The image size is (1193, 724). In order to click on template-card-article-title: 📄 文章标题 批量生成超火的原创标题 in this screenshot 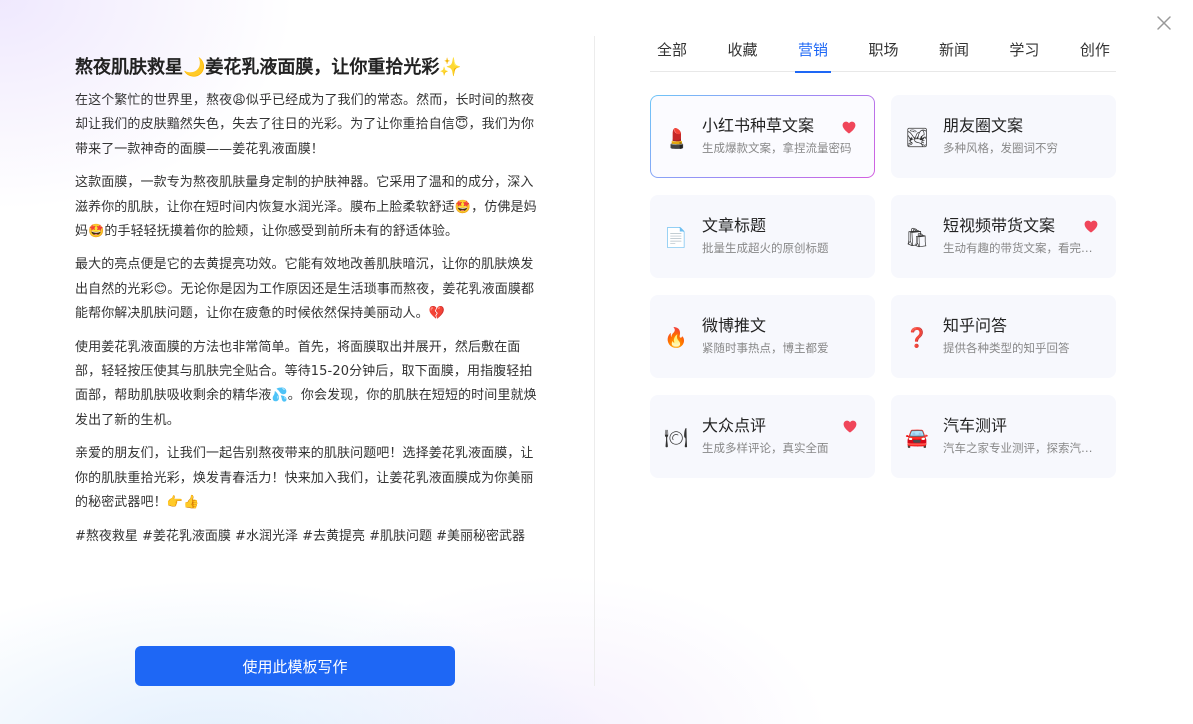, I will do `click(762, 236)`.